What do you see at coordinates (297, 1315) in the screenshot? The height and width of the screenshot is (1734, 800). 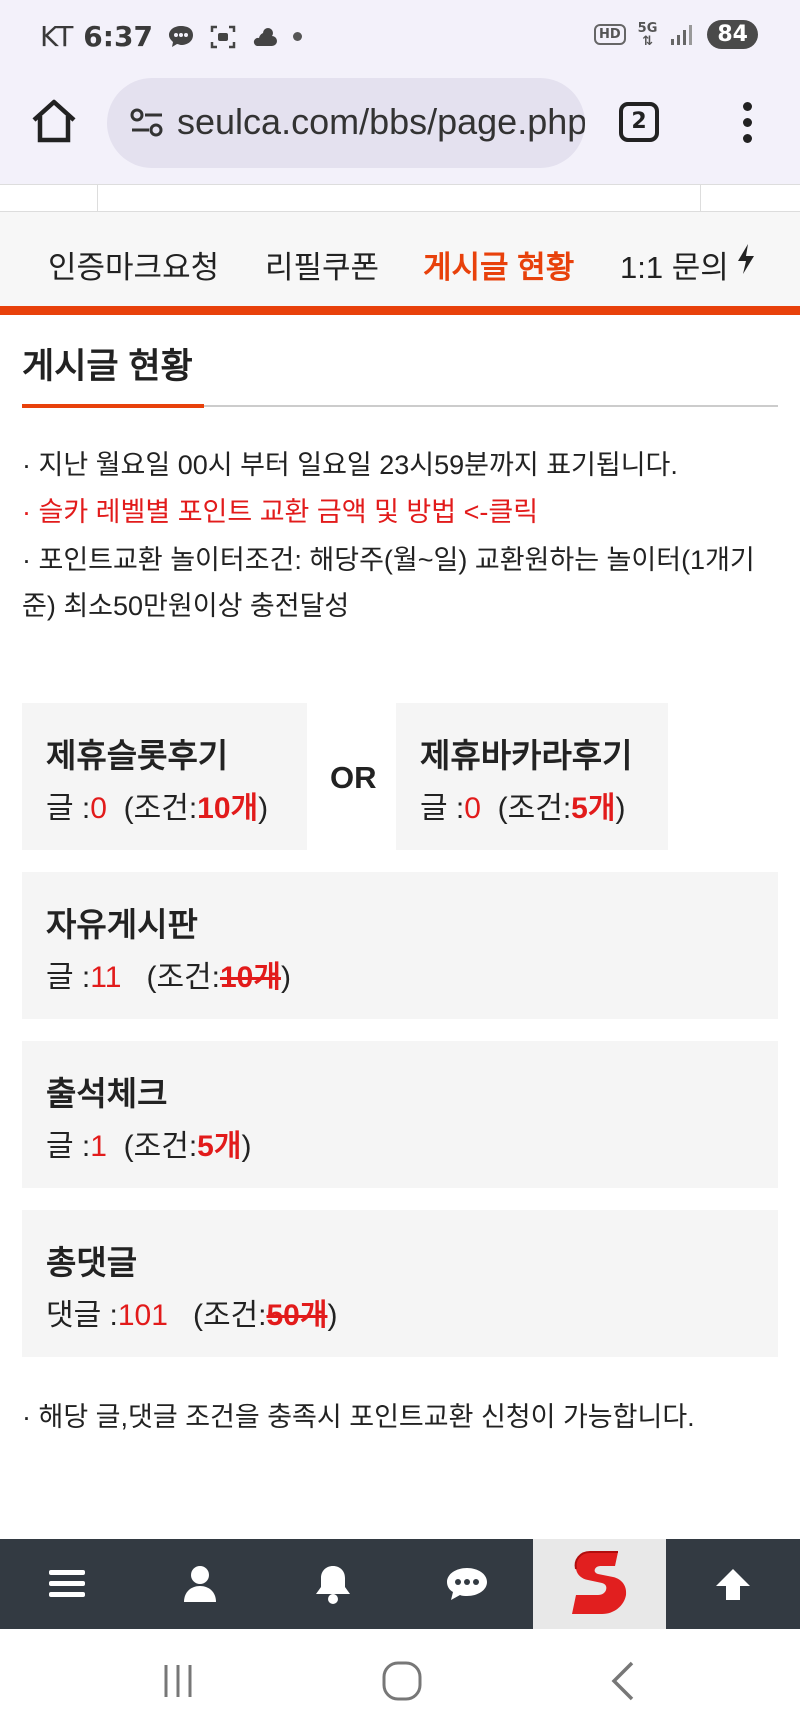 I see `cond-value: 50개` at bounding box center [297, 1315].